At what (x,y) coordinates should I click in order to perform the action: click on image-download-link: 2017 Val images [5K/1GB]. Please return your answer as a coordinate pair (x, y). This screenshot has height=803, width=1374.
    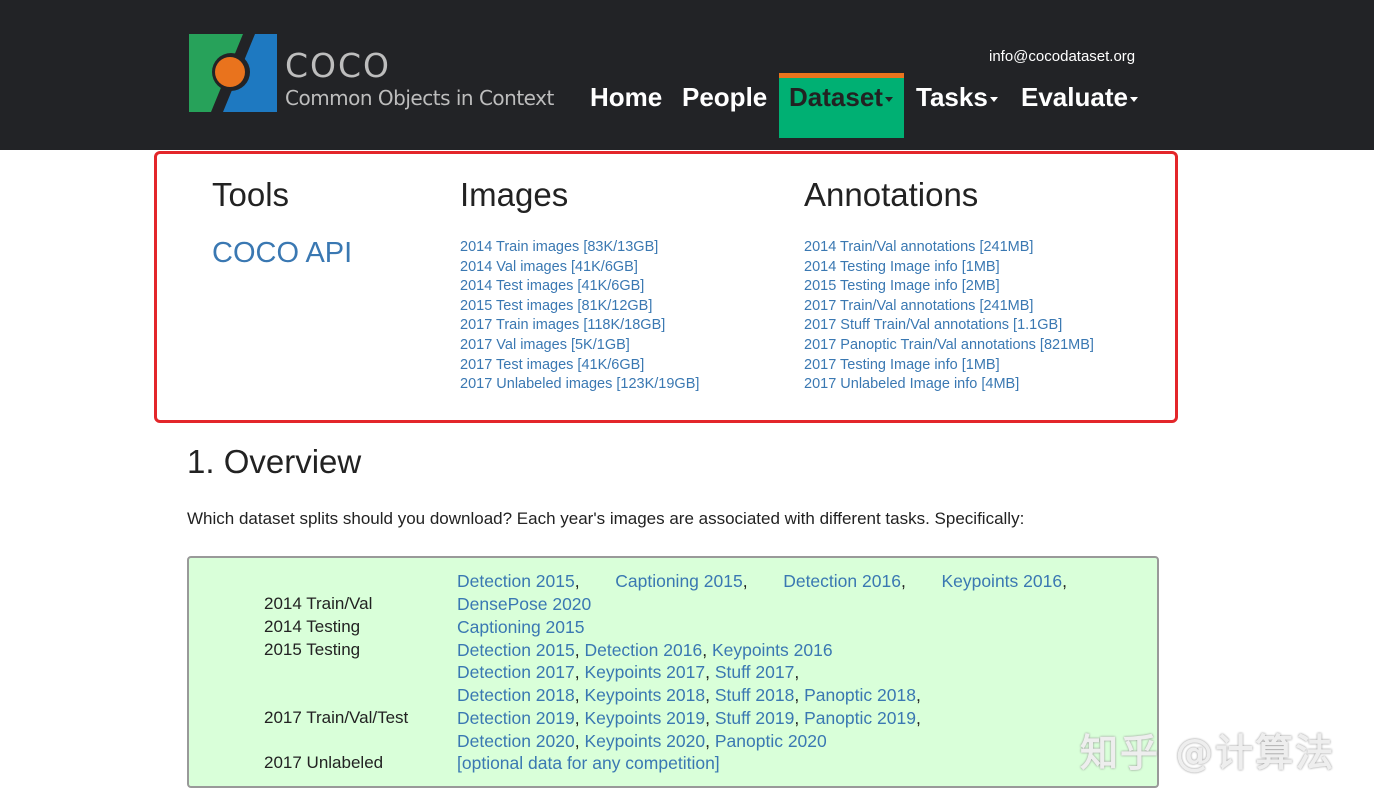
    Looking at the image, I should click on (579, 346).